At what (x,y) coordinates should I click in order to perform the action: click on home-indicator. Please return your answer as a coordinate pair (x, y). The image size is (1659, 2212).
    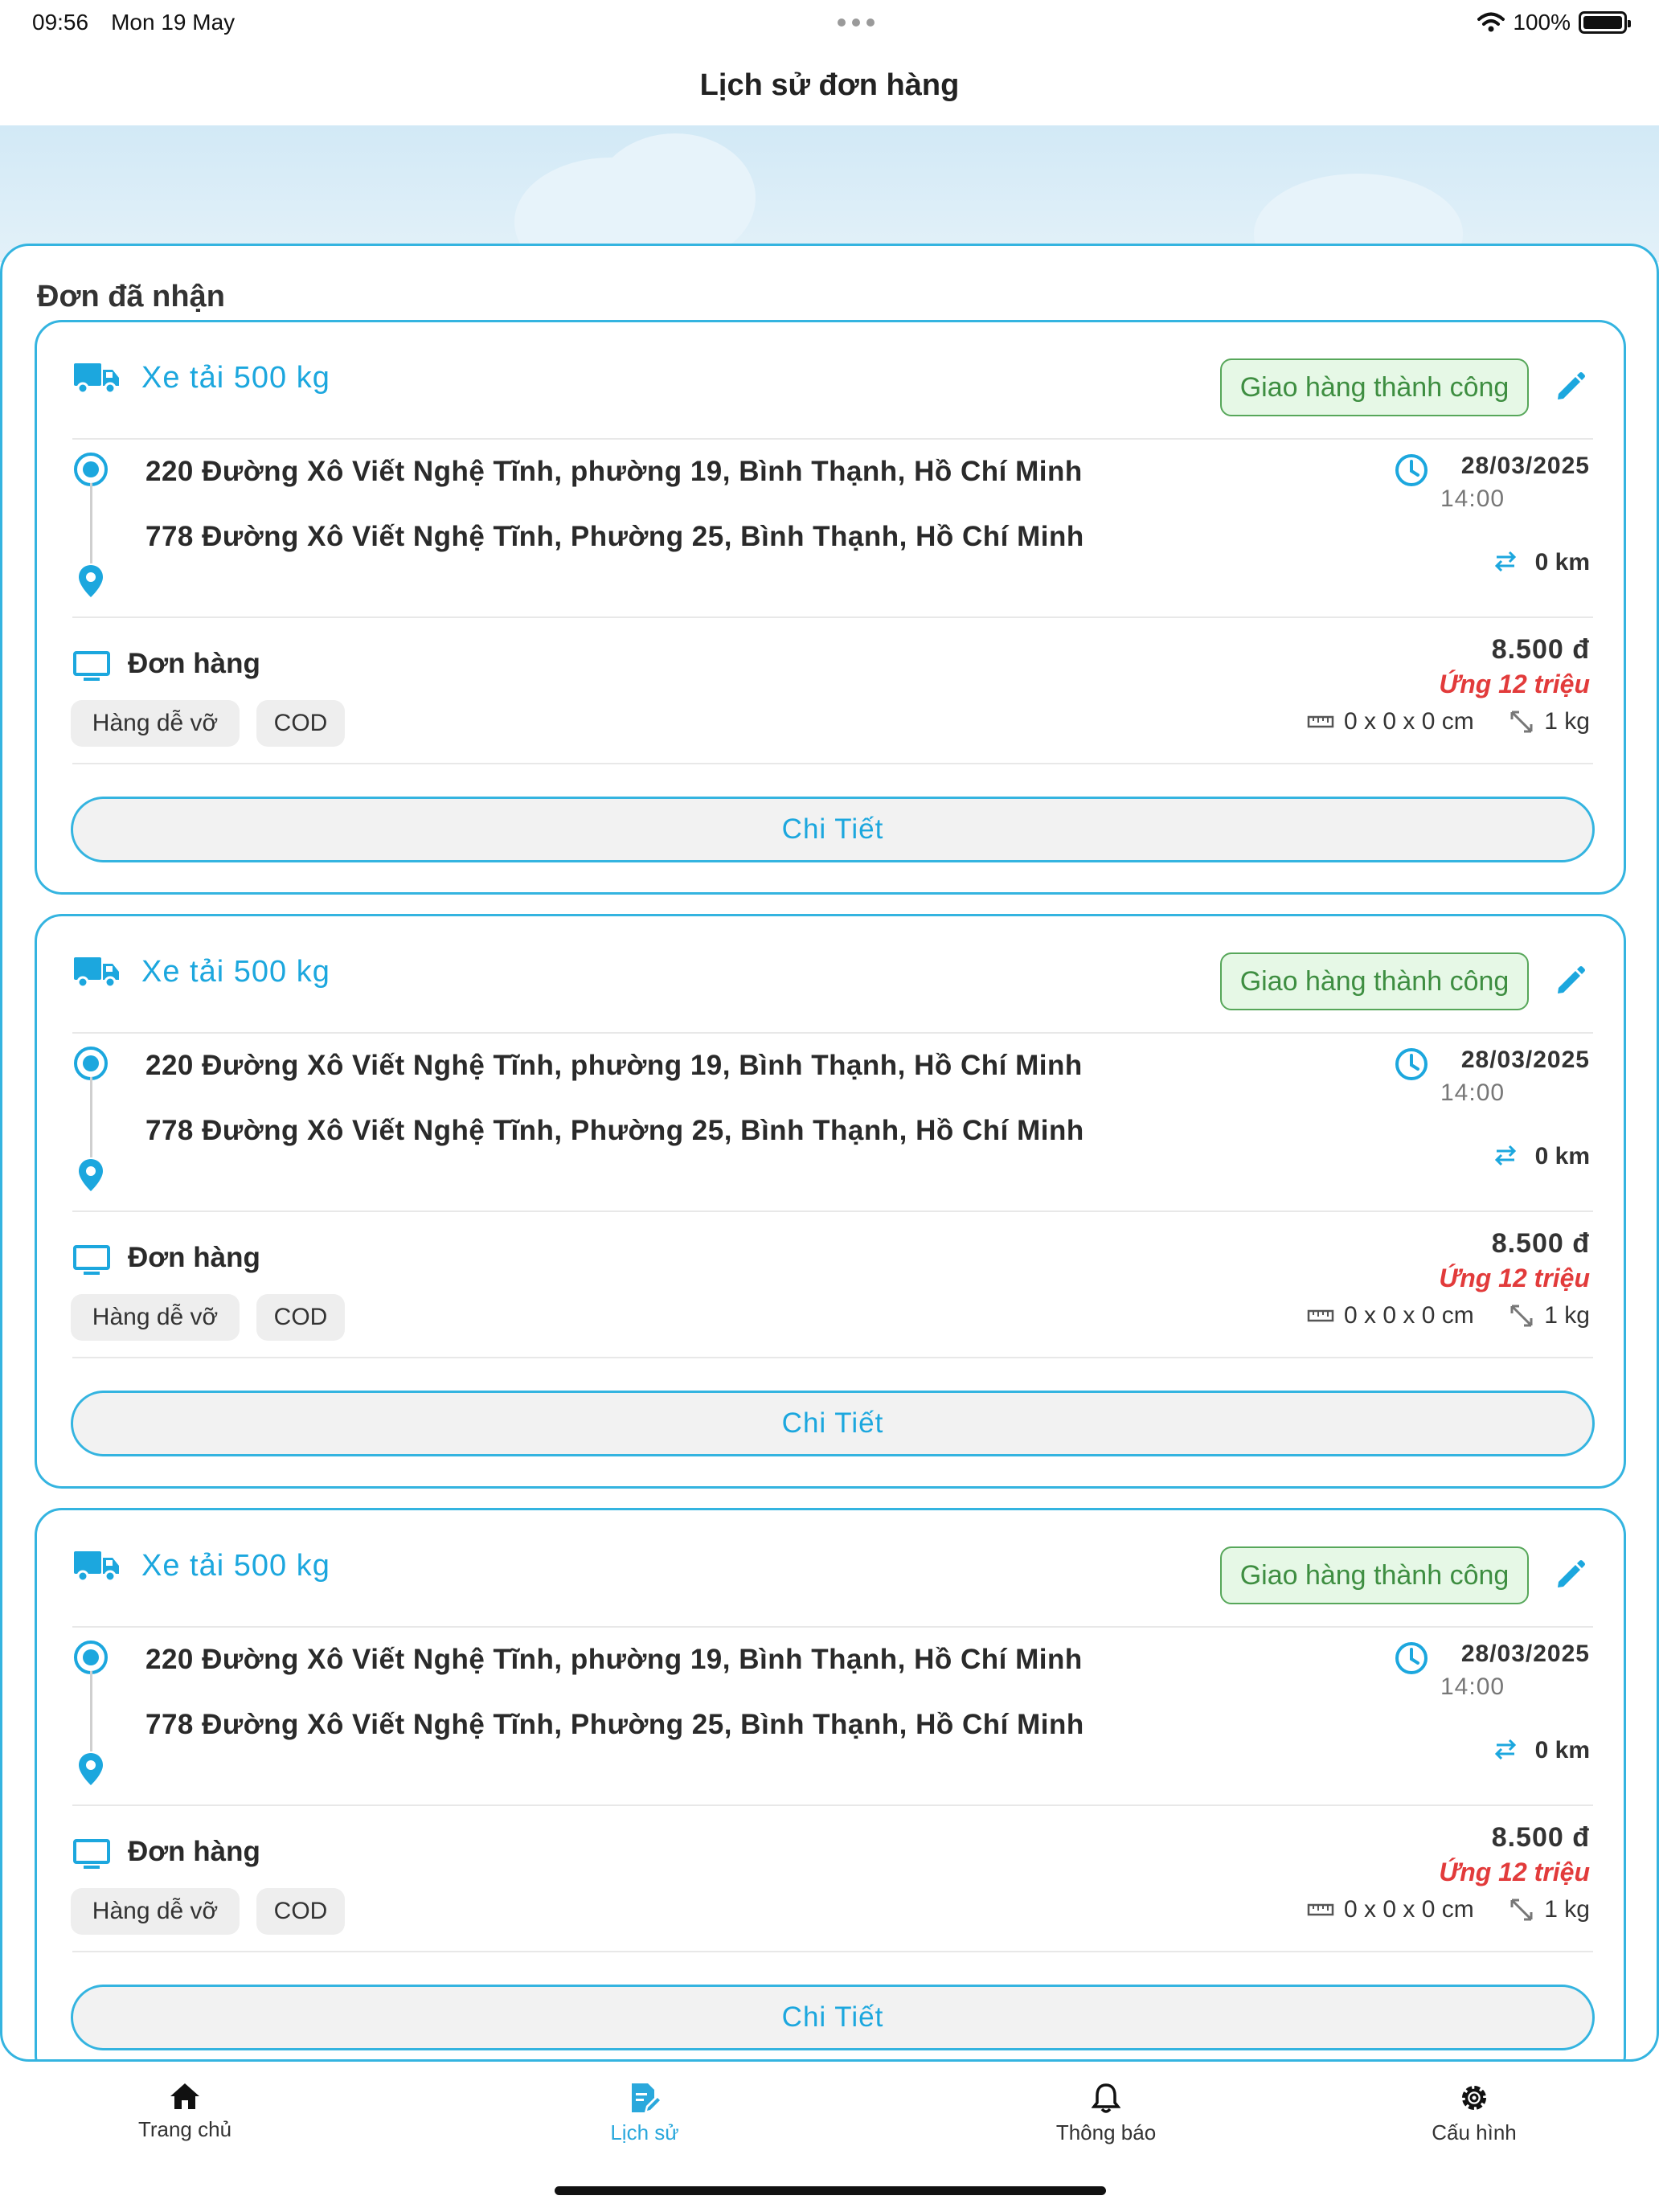
    Looking at the image, I should click on (830, 2190).